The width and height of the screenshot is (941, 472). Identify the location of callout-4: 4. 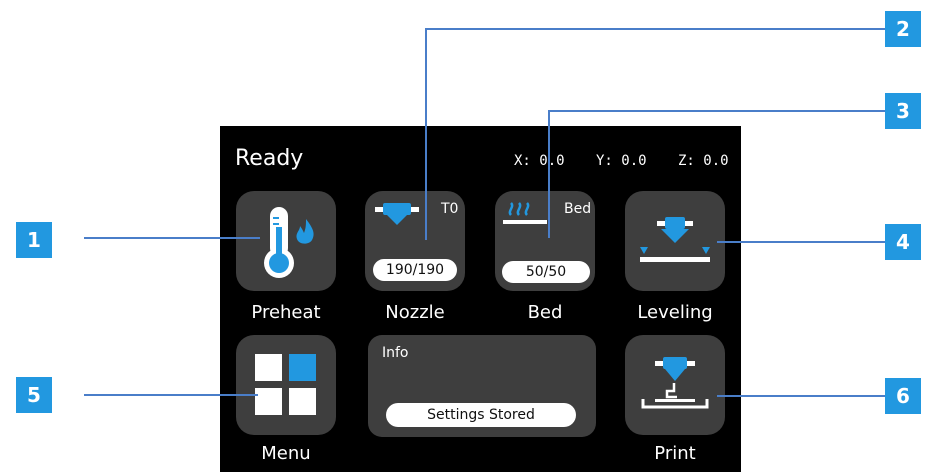
(903, 242).